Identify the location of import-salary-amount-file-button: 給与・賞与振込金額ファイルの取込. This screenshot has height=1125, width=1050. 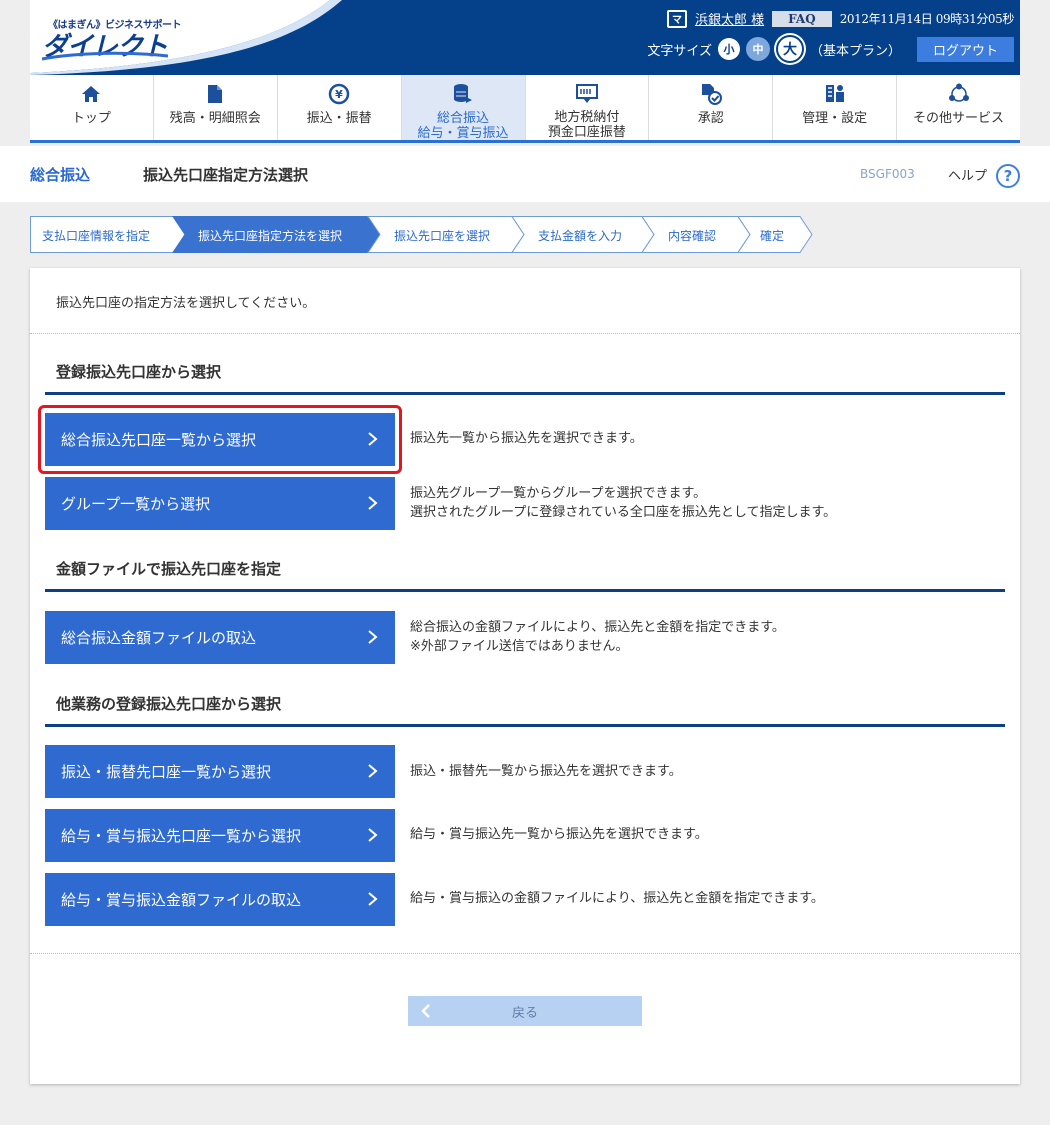
(220, 899).